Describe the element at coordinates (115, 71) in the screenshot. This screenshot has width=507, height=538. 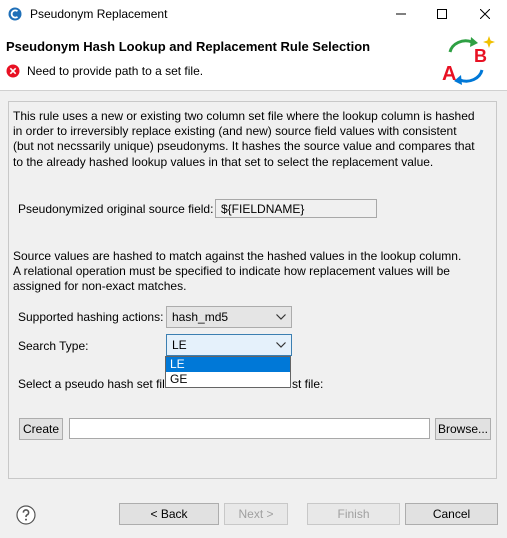
I see `error-message: Need to provide path to a set file.` at that location.